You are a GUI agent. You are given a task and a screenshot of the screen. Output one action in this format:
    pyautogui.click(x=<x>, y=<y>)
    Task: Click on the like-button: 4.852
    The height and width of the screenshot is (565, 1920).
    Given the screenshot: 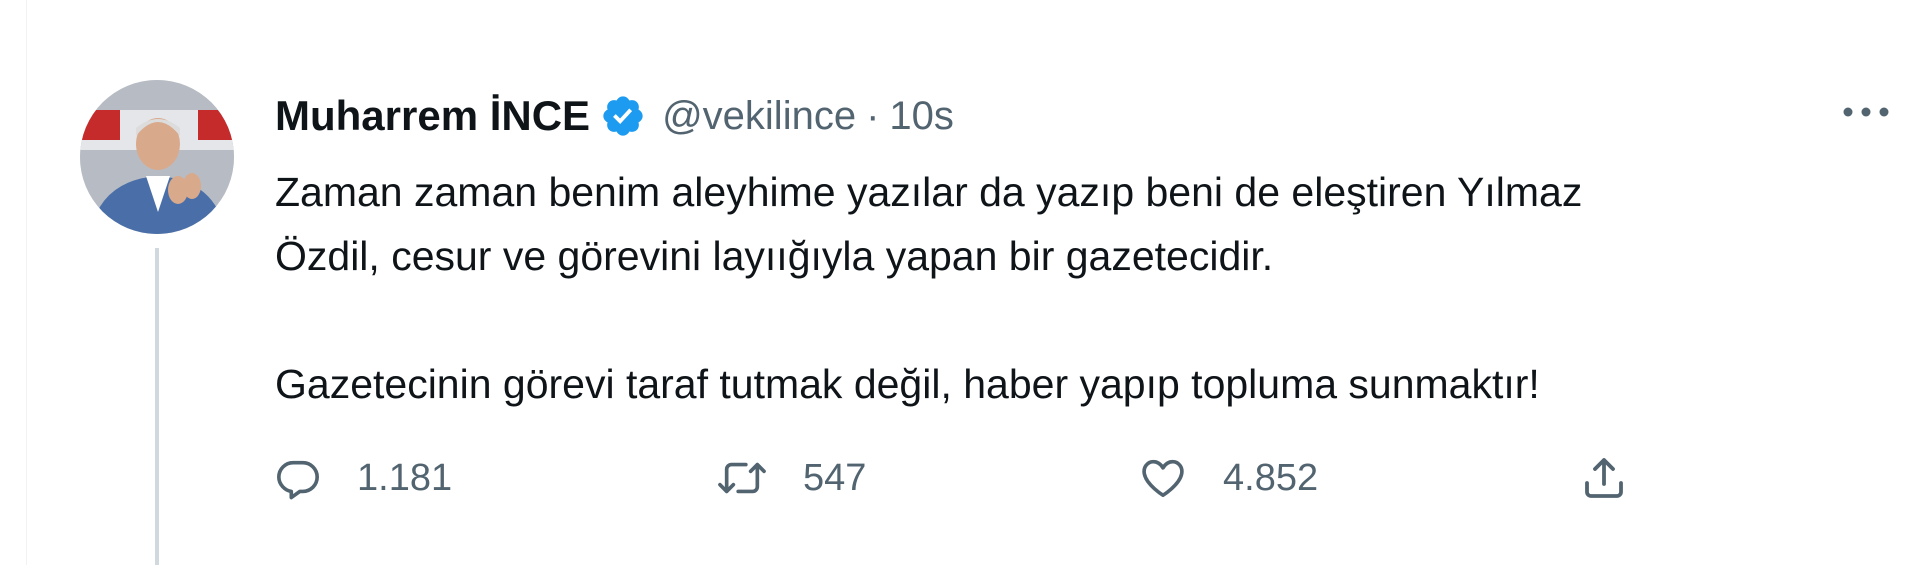 What is the action you would take?
    pyautogui.click(x=1228, y=478)
    